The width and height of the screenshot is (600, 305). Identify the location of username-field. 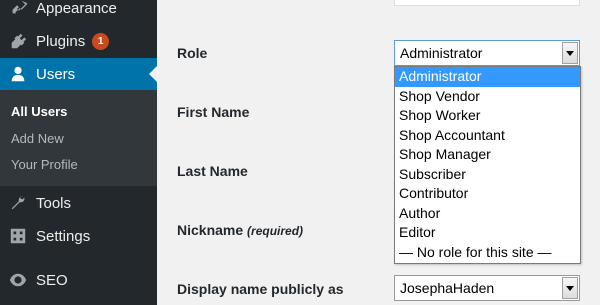
(487, 3).